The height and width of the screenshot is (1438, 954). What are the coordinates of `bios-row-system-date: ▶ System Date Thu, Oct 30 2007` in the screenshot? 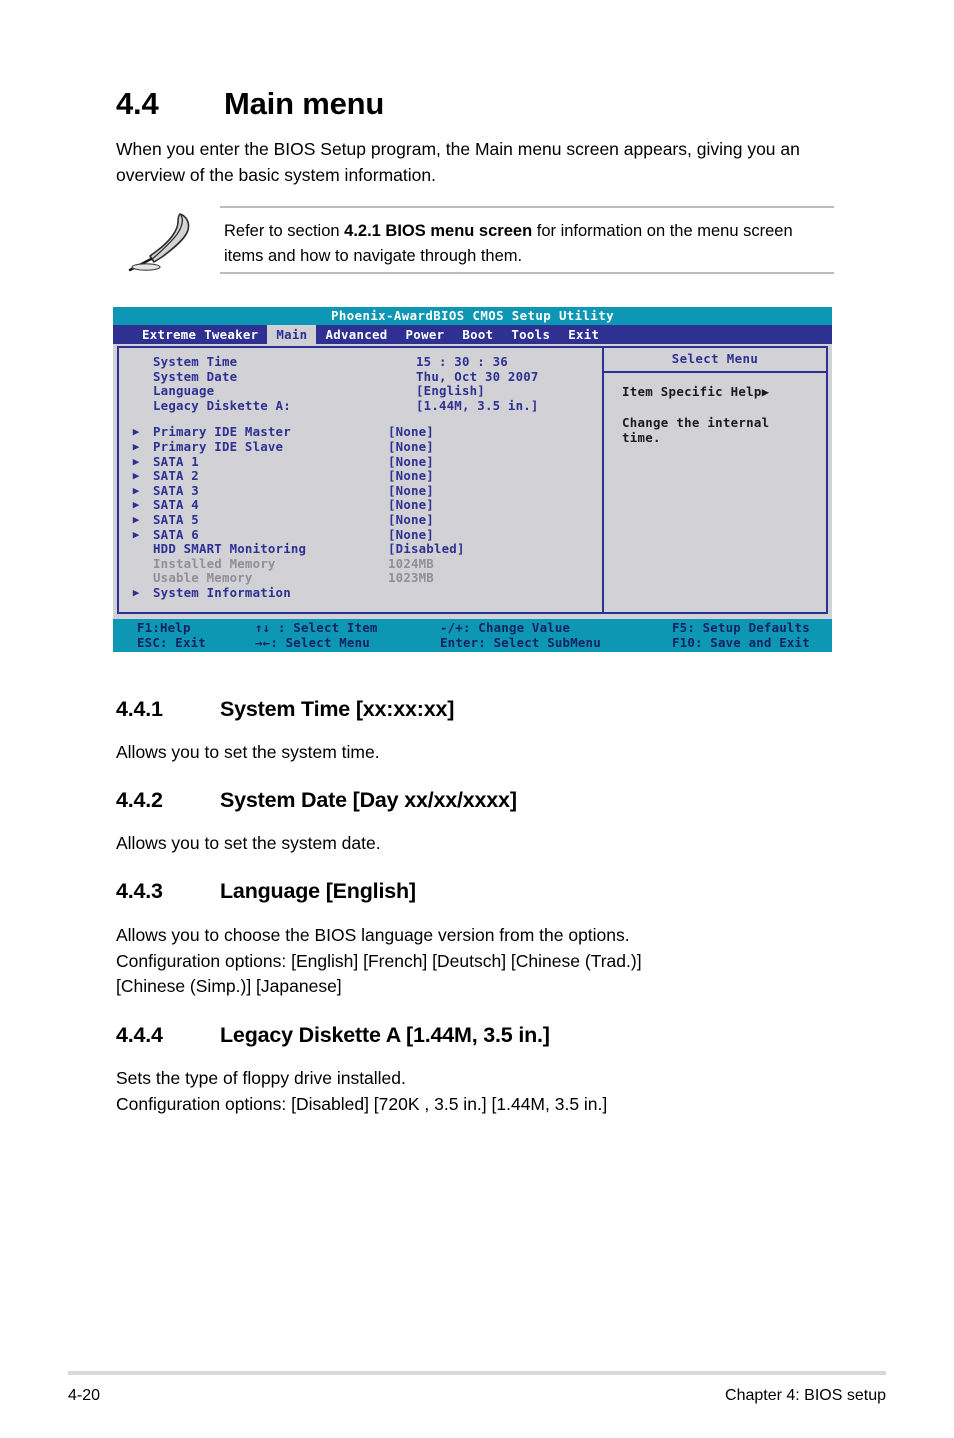 It's located at (360, 376).